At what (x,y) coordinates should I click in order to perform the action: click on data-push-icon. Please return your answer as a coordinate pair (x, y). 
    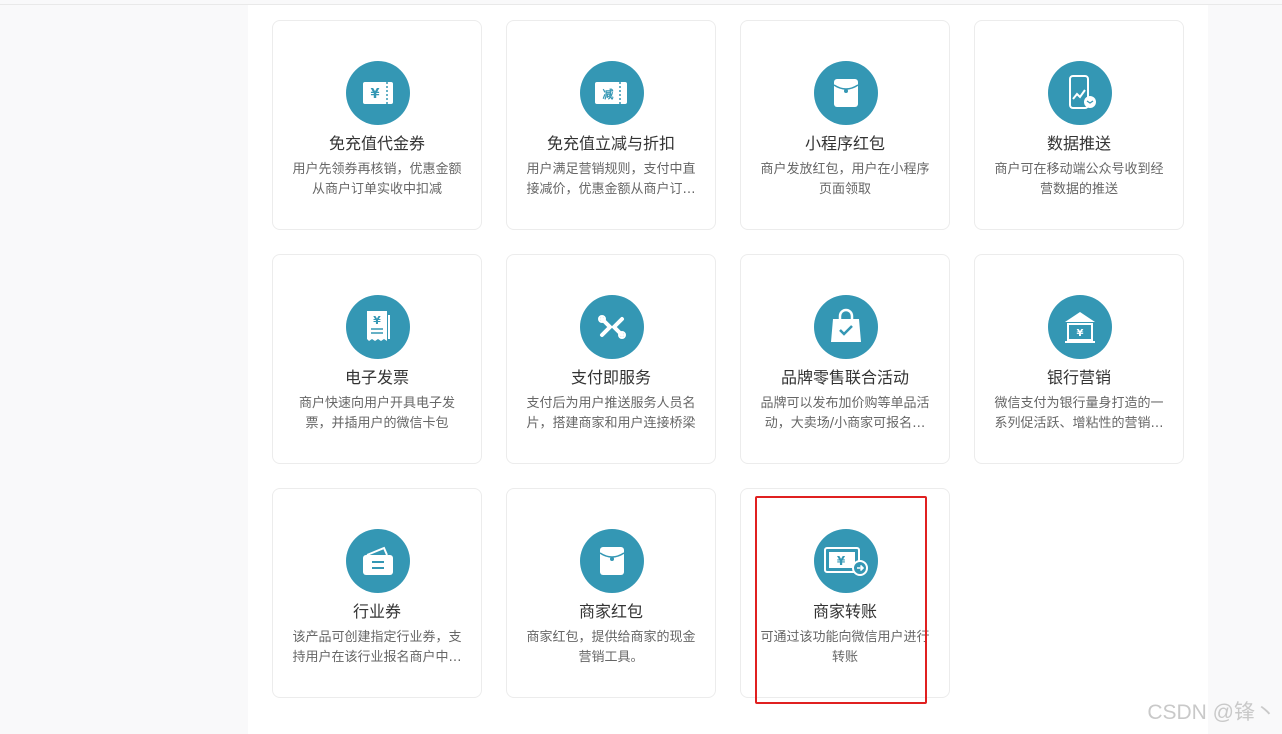
    Looking at the image, I should click on (1080, 93).